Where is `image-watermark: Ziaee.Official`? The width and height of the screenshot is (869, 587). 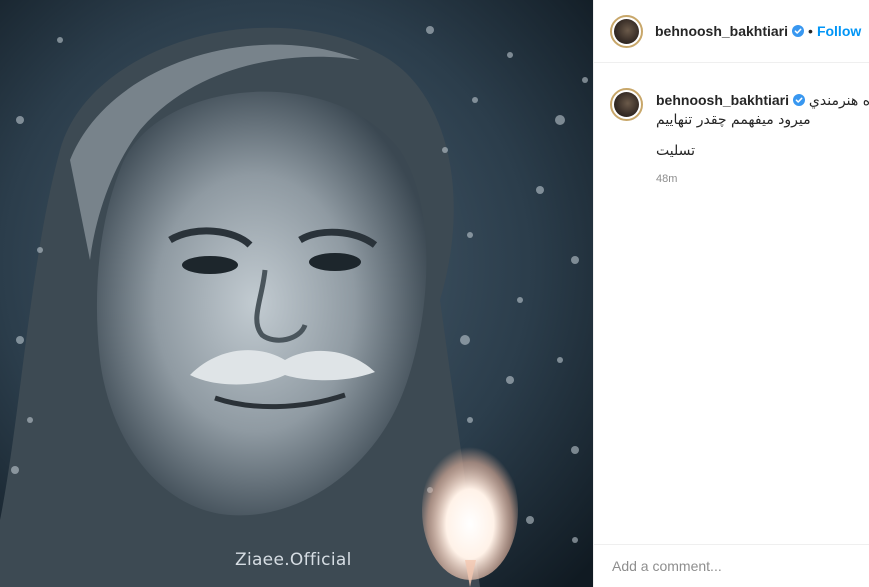 image-watermark: Ziaee.Official is located at coordinates (293, 560).